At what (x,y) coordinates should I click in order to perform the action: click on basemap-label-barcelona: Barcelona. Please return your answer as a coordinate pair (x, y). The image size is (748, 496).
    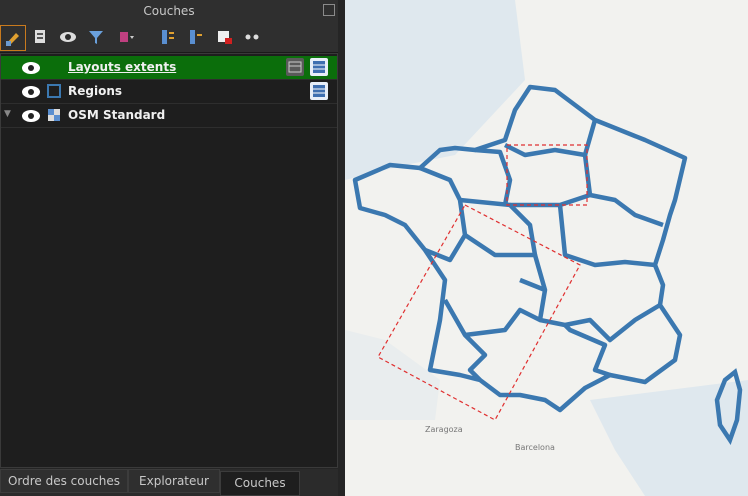
    Looking at the image, I should click on (535, 447).